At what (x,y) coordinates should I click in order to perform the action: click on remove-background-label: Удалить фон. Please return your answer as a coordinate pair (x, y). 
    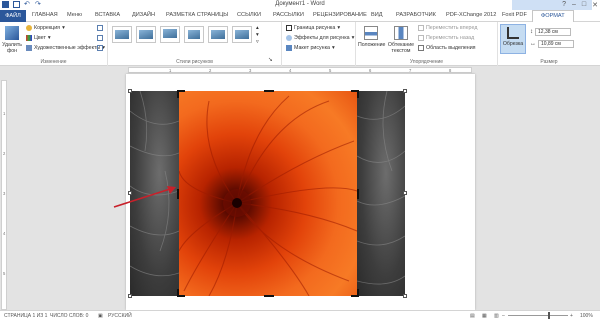
    Looking at the image, I should click on (12, 48).